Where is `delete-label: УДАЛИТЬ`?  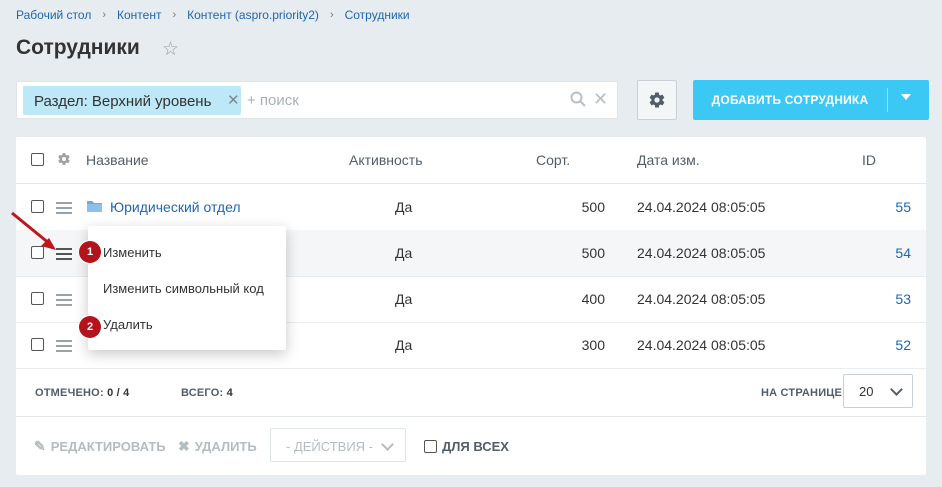
delete-label: УДАЛИТЬ is located at coordinates (225, 446).